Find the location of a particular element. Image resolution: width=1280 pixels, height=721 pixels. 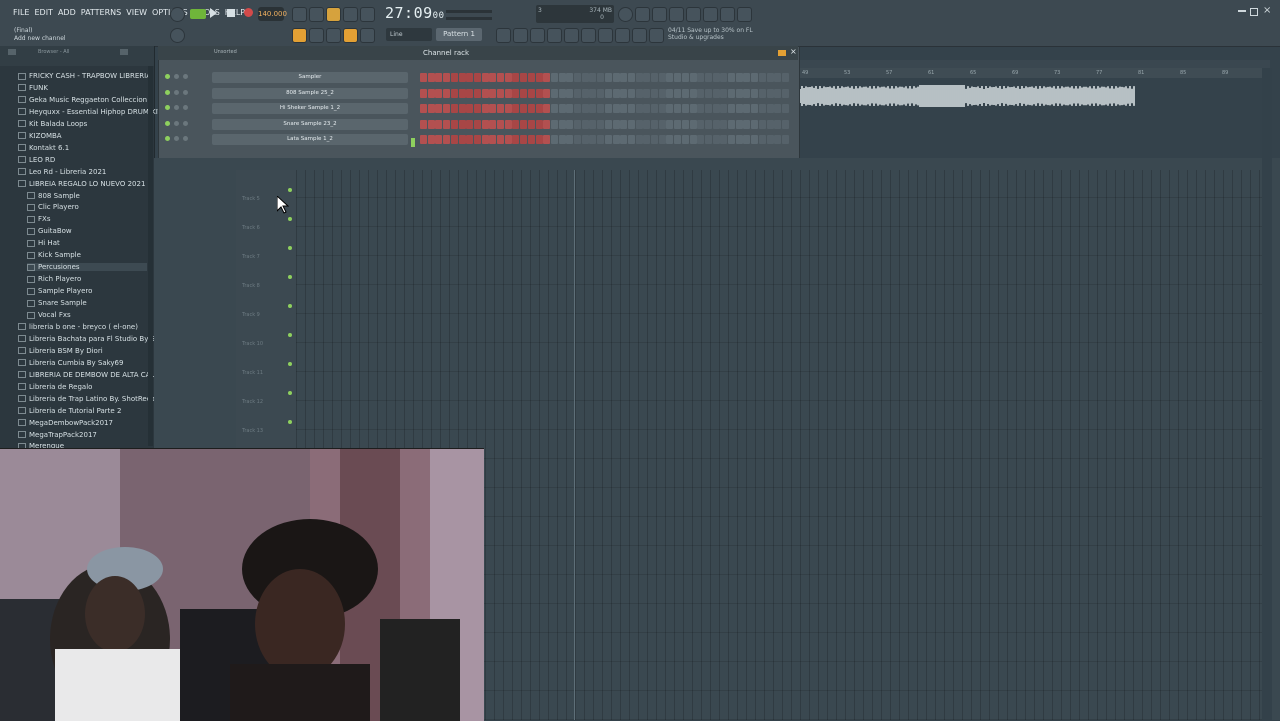

browser-folder-item: Libreria de Trap Latino By. ShotRecord is located at coordinates (90, 399).